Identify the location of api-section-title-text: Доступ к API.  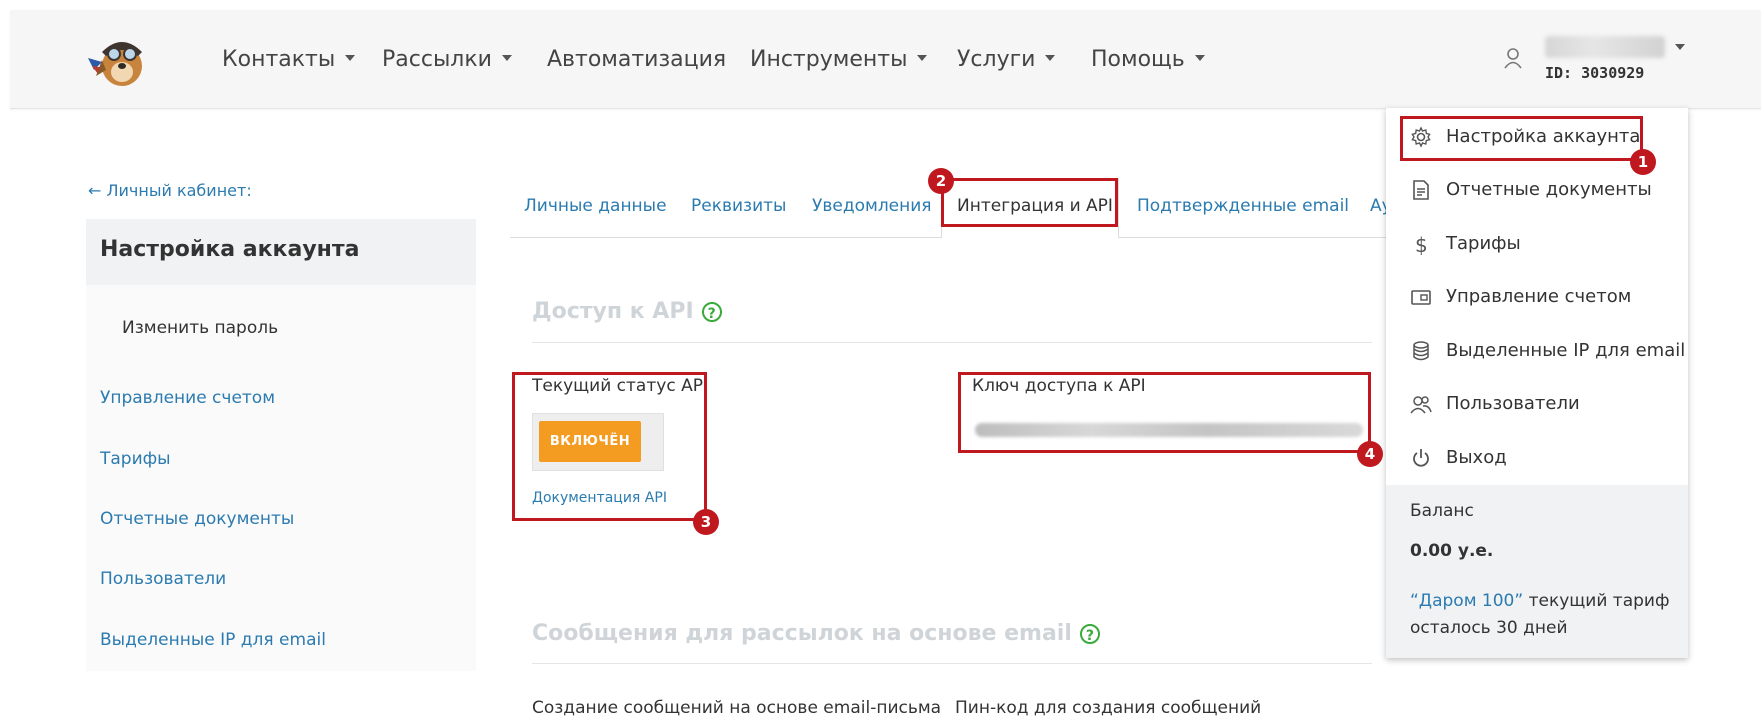
(613, 311).